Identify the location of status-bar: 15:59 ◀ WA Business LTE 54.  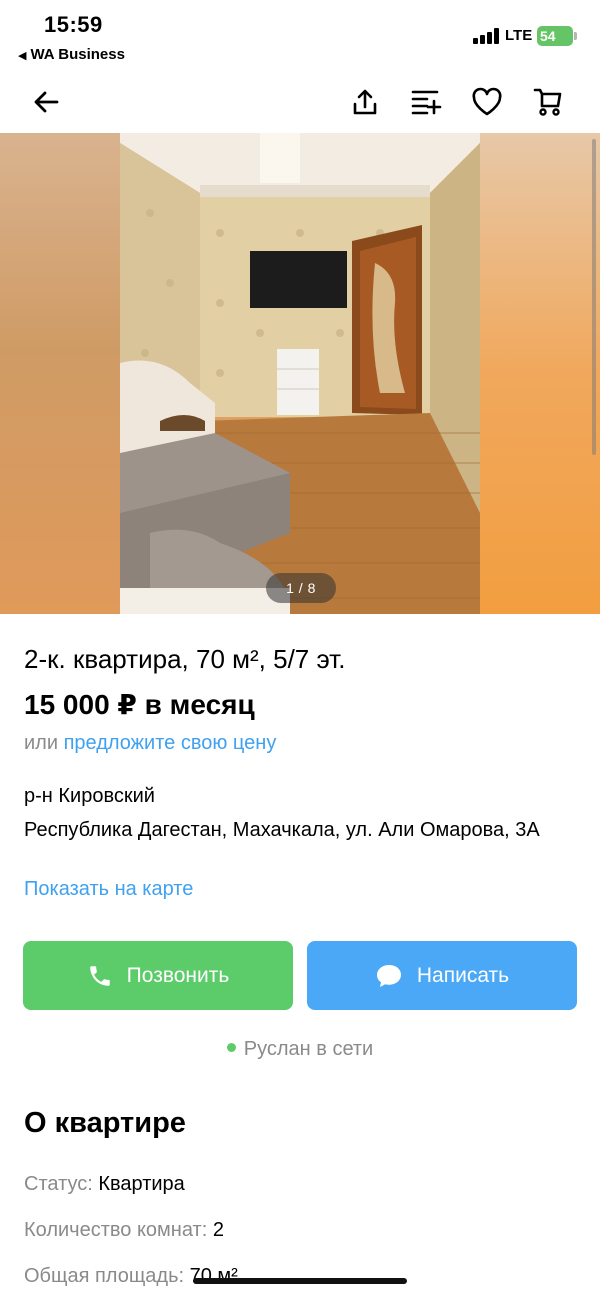
(300, 35).